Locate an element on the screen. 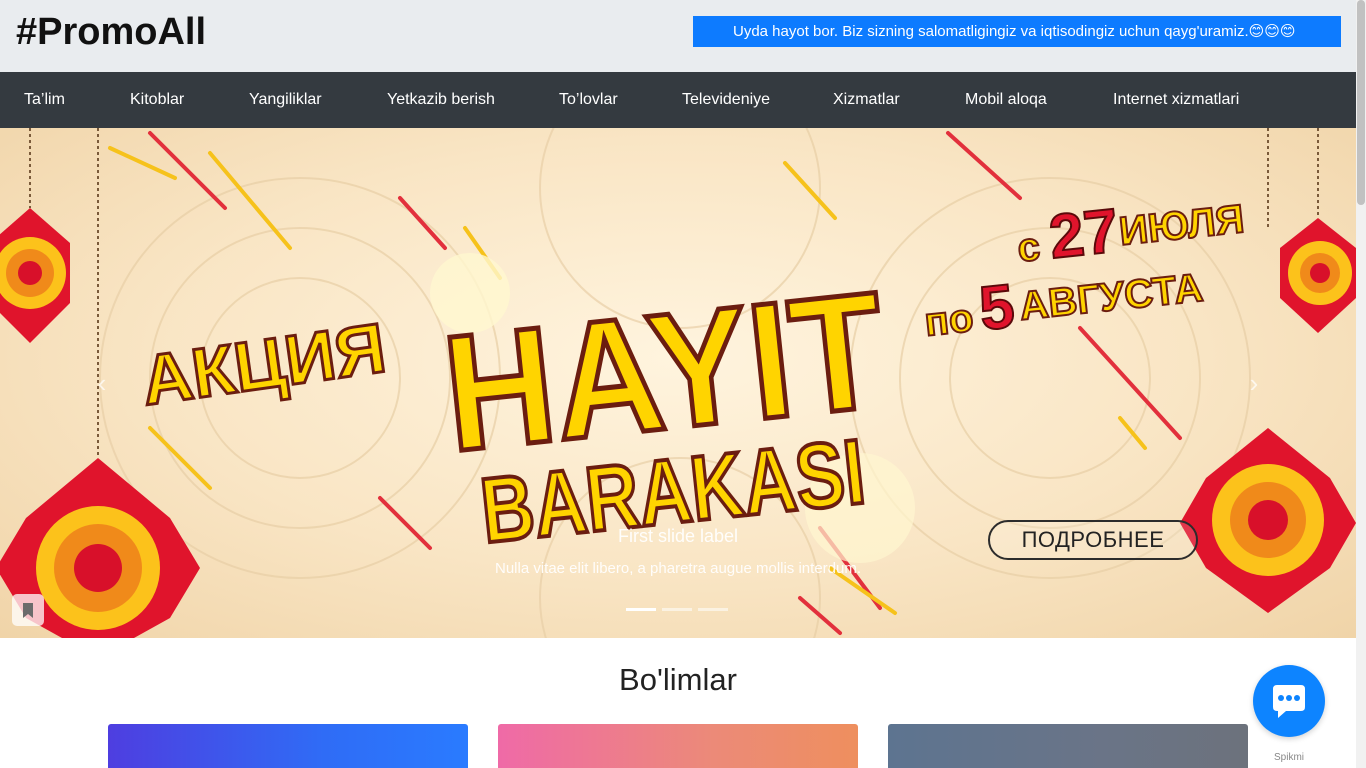 This screenshot has width=1366, height=768. banner-date-27: 27 is located at coordinates (1084, 234).